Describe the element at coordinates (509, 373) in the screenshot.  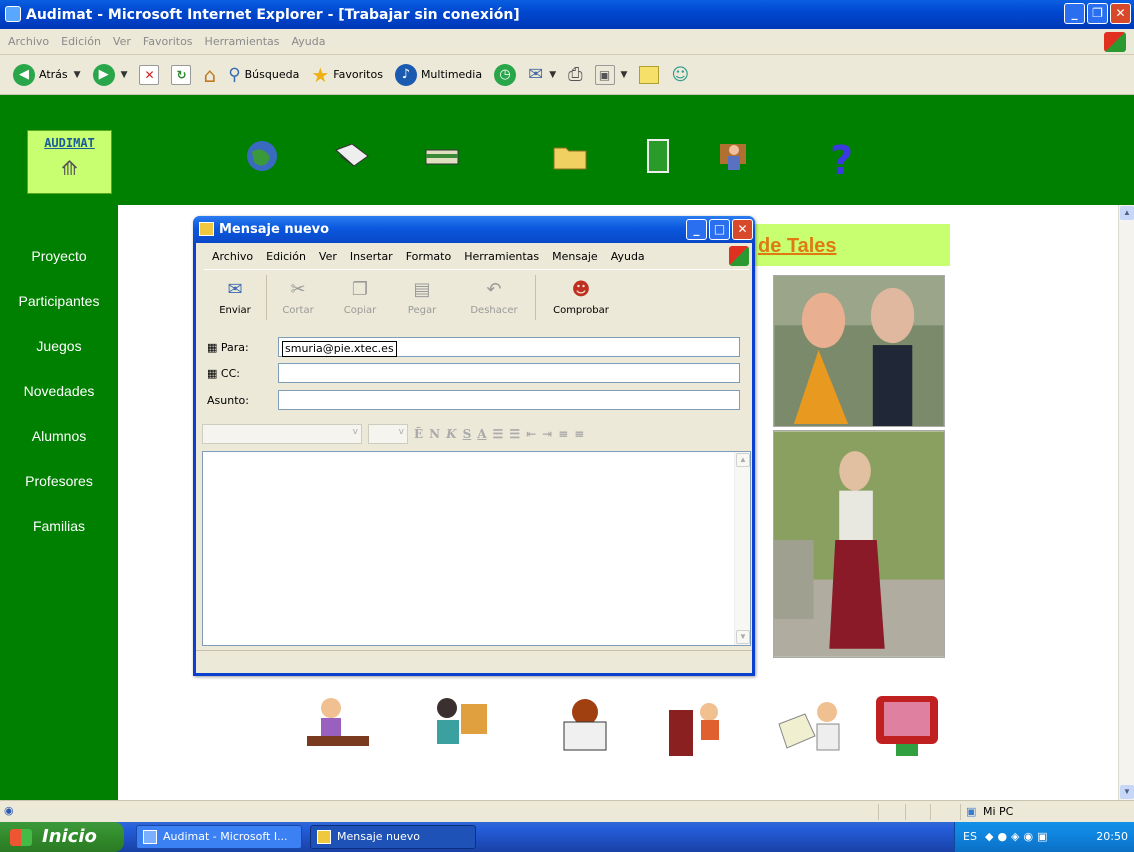
I see `cc-field` at that location.